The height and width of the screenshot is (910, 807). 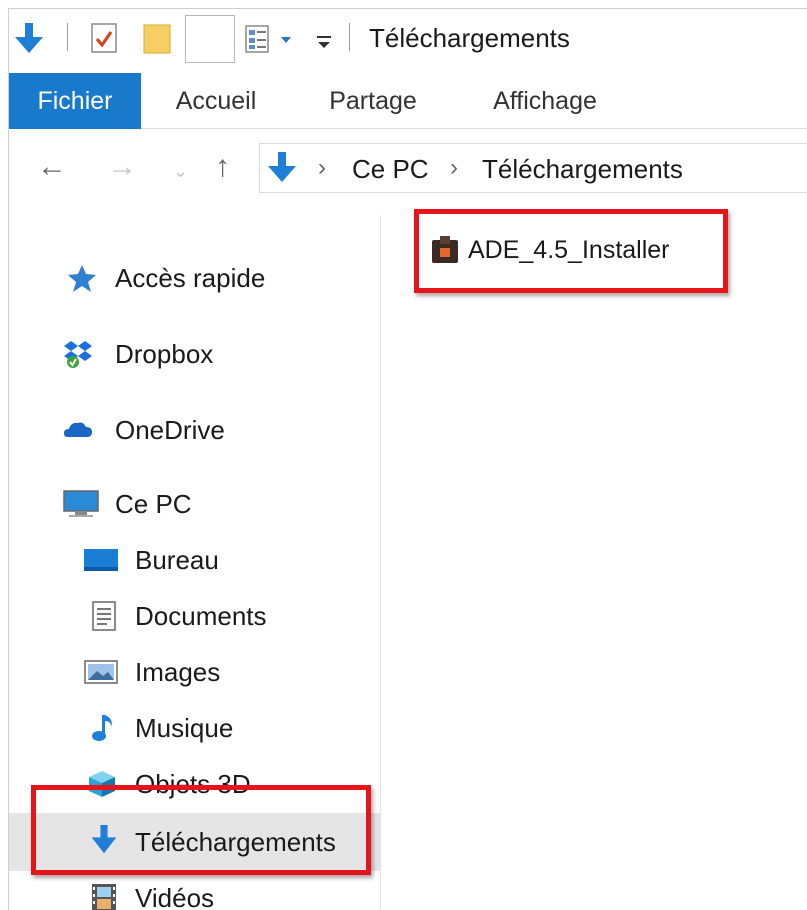 I want to click on film-icon, so click(x=104, y=897).